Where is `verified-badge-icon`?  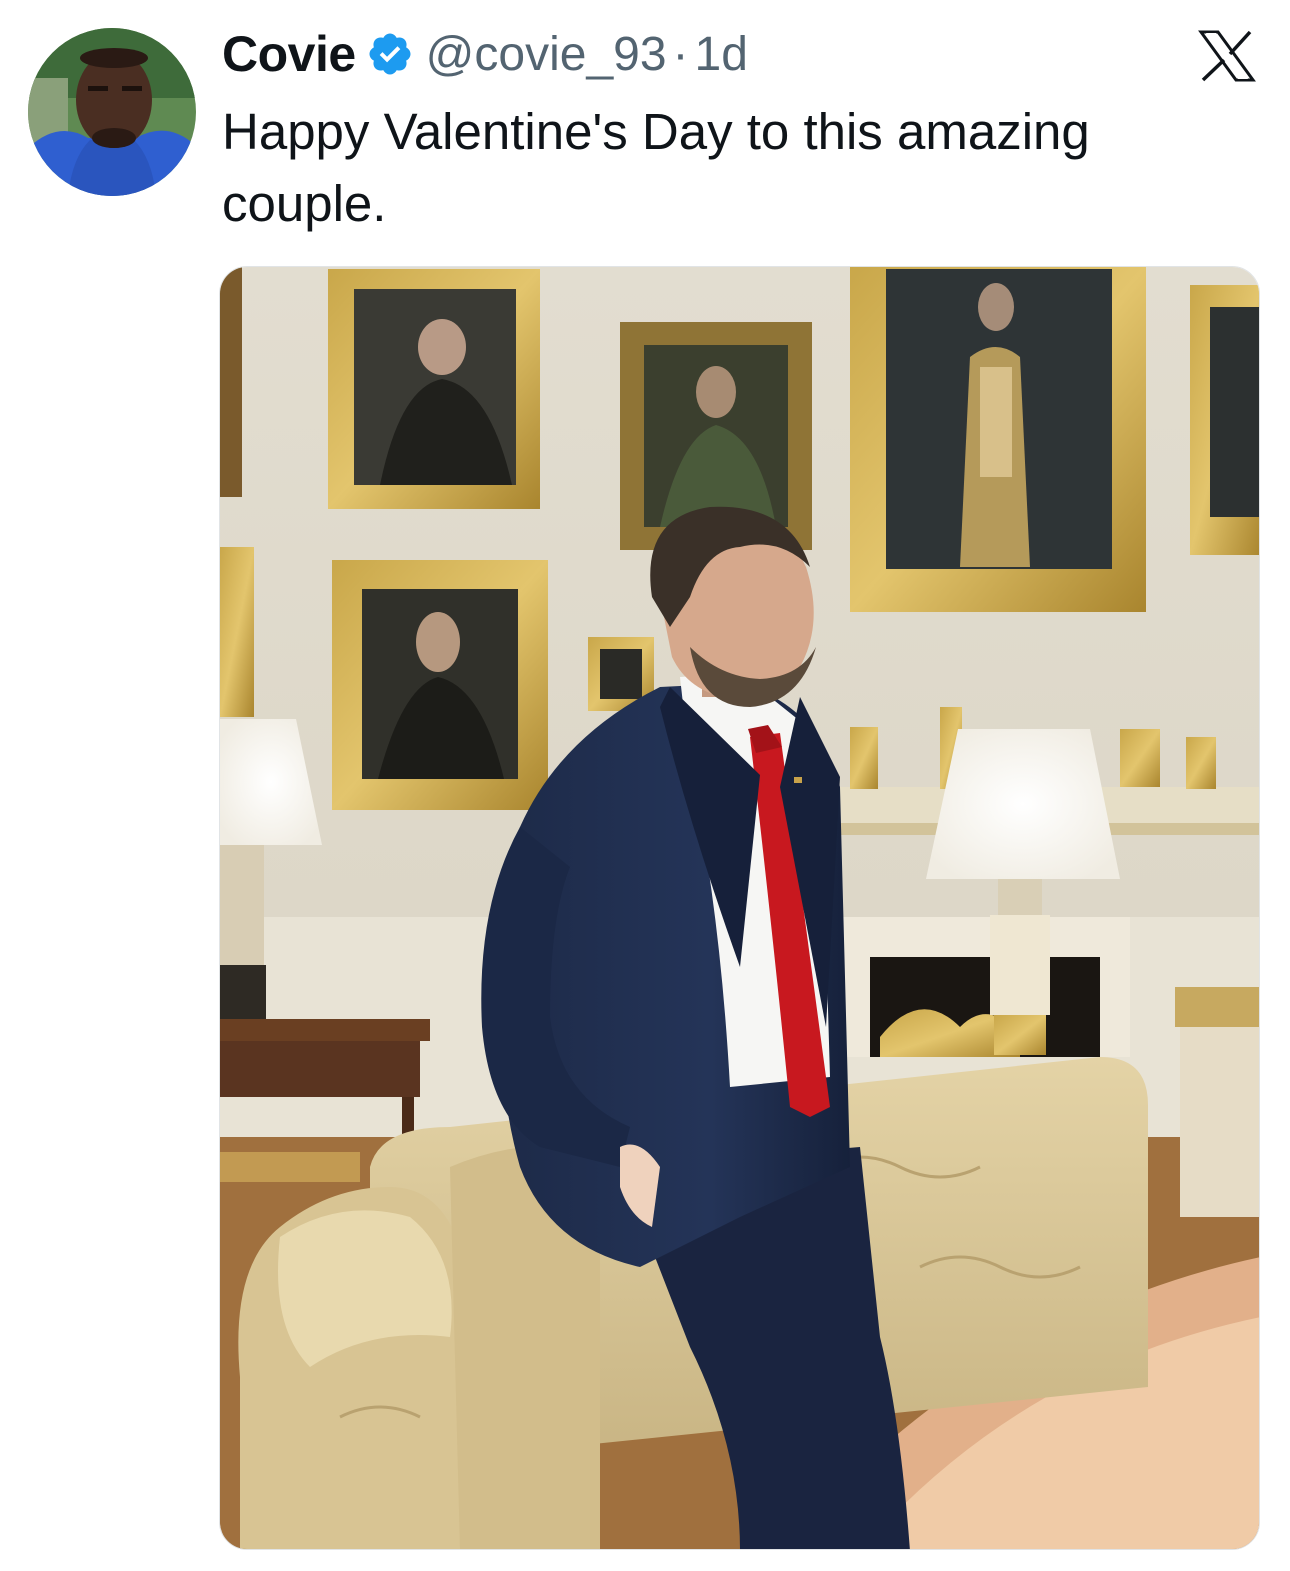
verified-badge-icon is located at coordinates (390, 54).